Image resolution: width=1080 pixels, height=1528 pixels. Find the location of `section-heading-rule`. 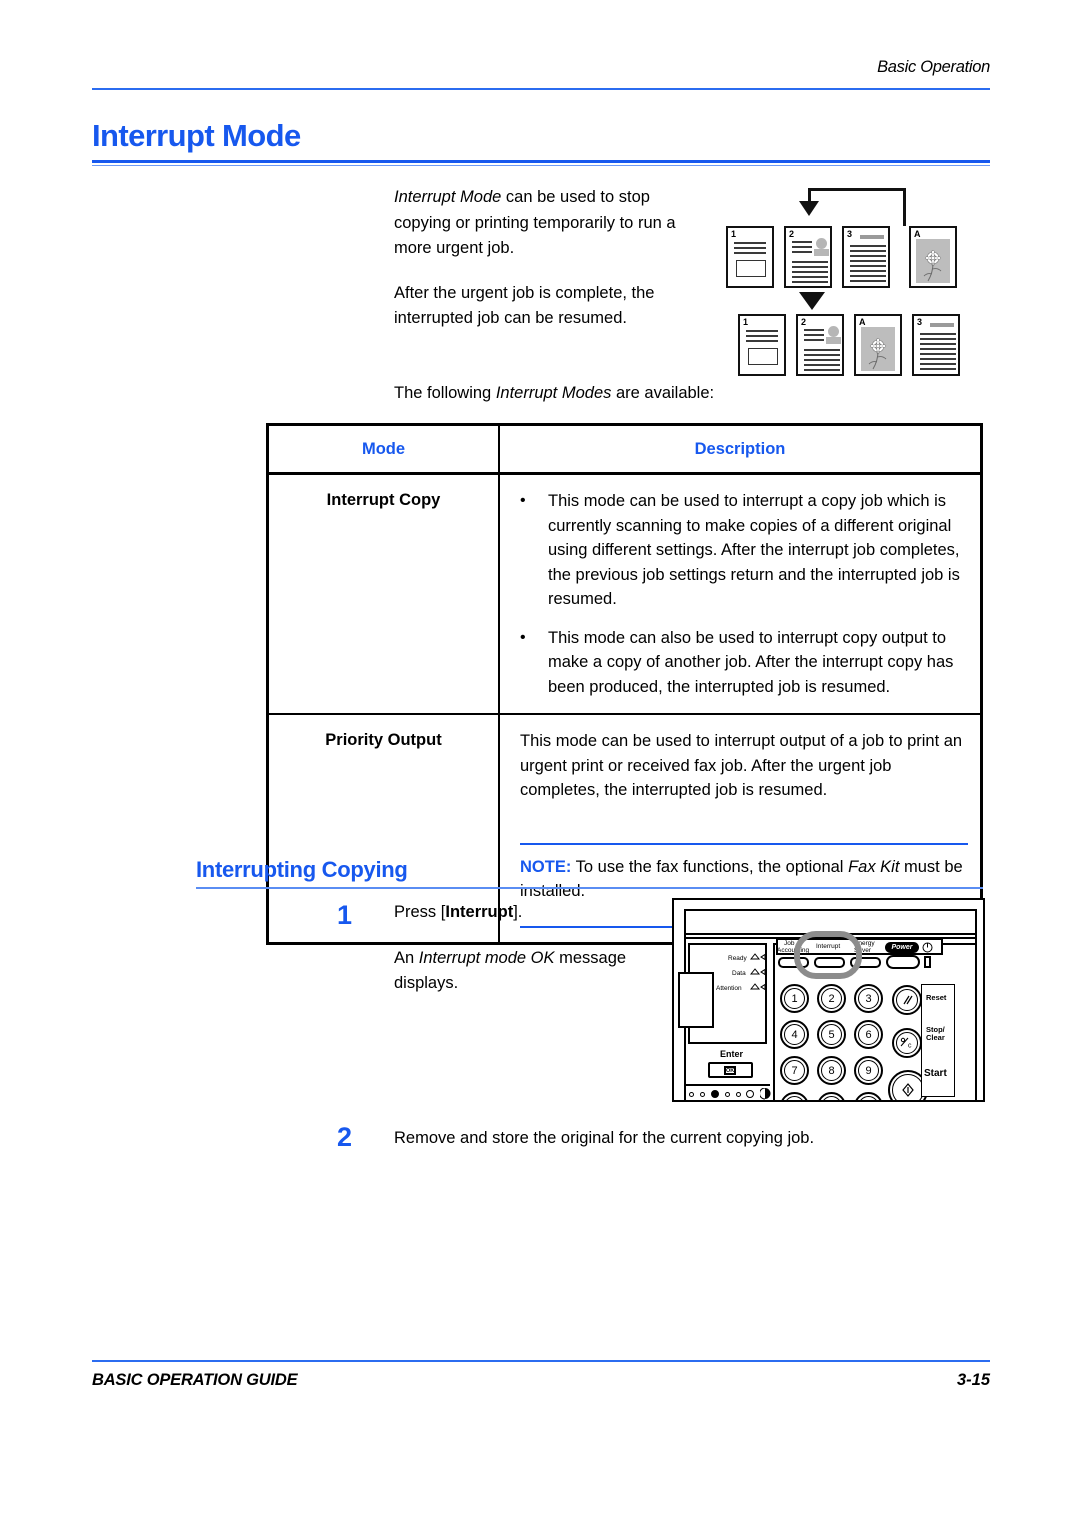

section-heading-rule is located at coordinates (589, 888).